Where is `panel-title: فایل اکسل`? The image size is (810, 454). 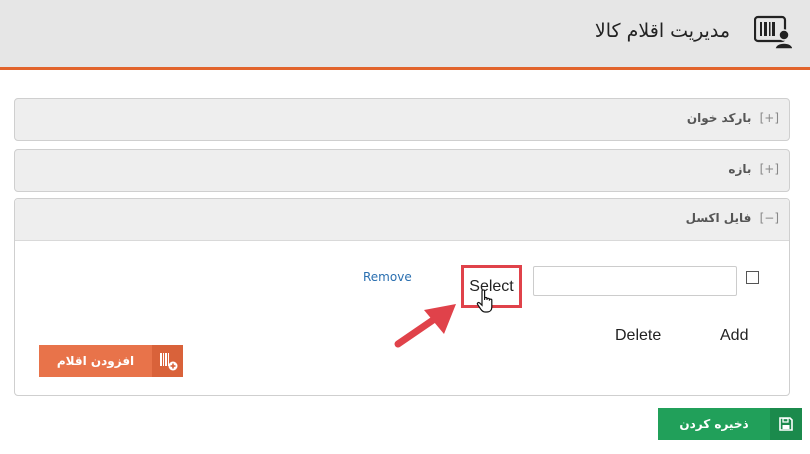
panel-title: فایل اکسل is located at coordinates (718, 218).